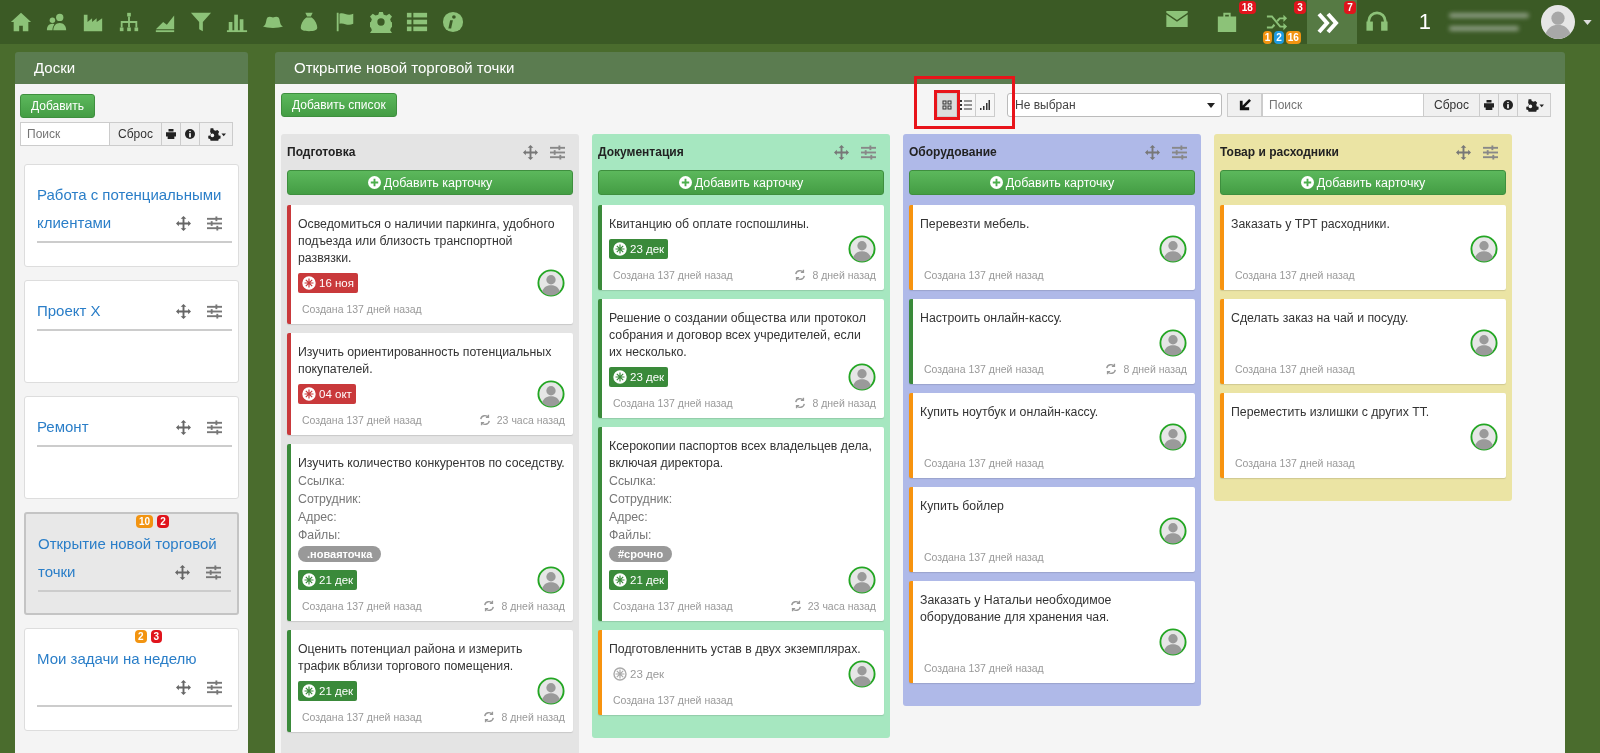 The image size is (1600, 753). What do you see at coordinates (129, 22) in the screenshot?
I see `hierarchy-icon` at bounding box center [129, 22].